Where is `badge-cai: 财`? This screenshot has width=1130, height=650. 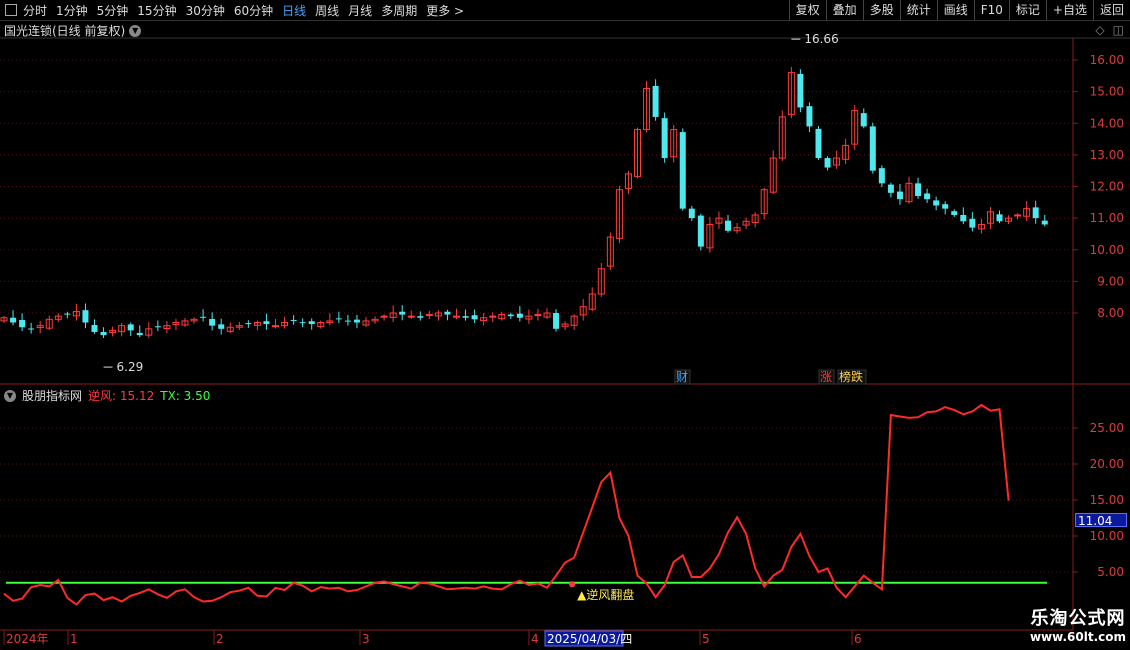
badge-cai: 财 is located at coordinates (682, 377).